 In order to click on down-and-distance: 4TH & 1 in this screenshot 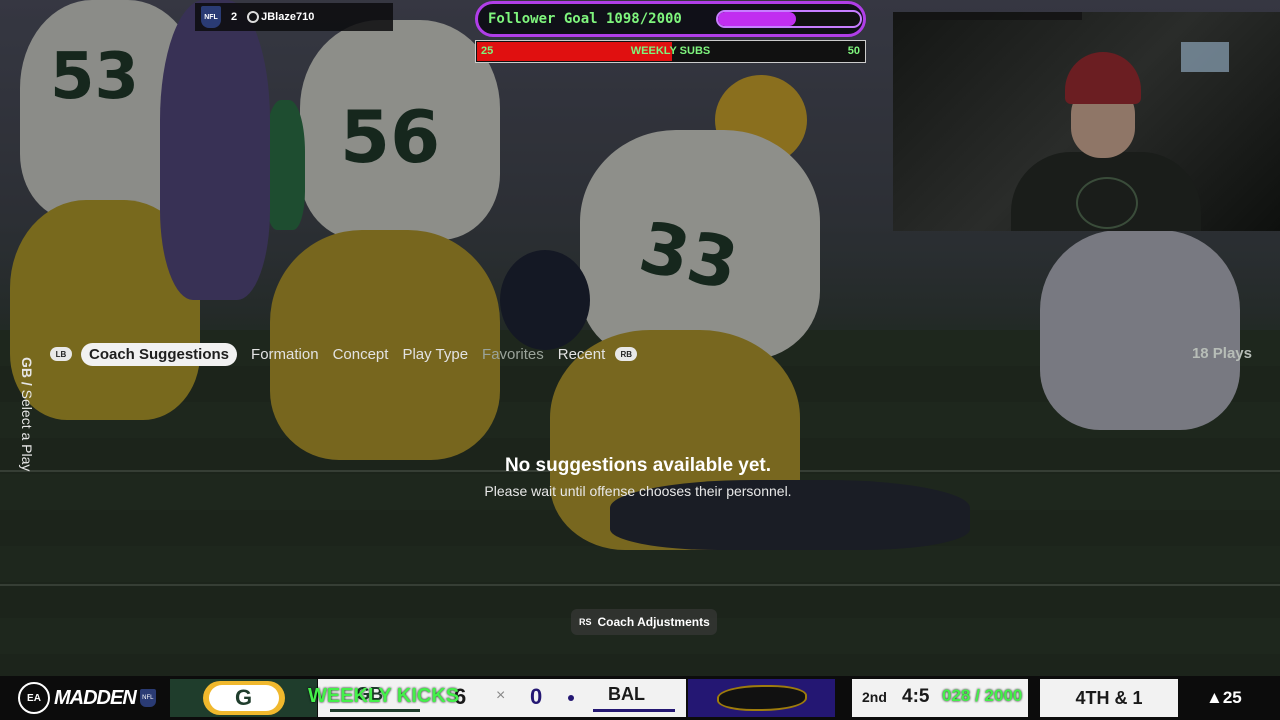, I will do `click(1109, 698)`.